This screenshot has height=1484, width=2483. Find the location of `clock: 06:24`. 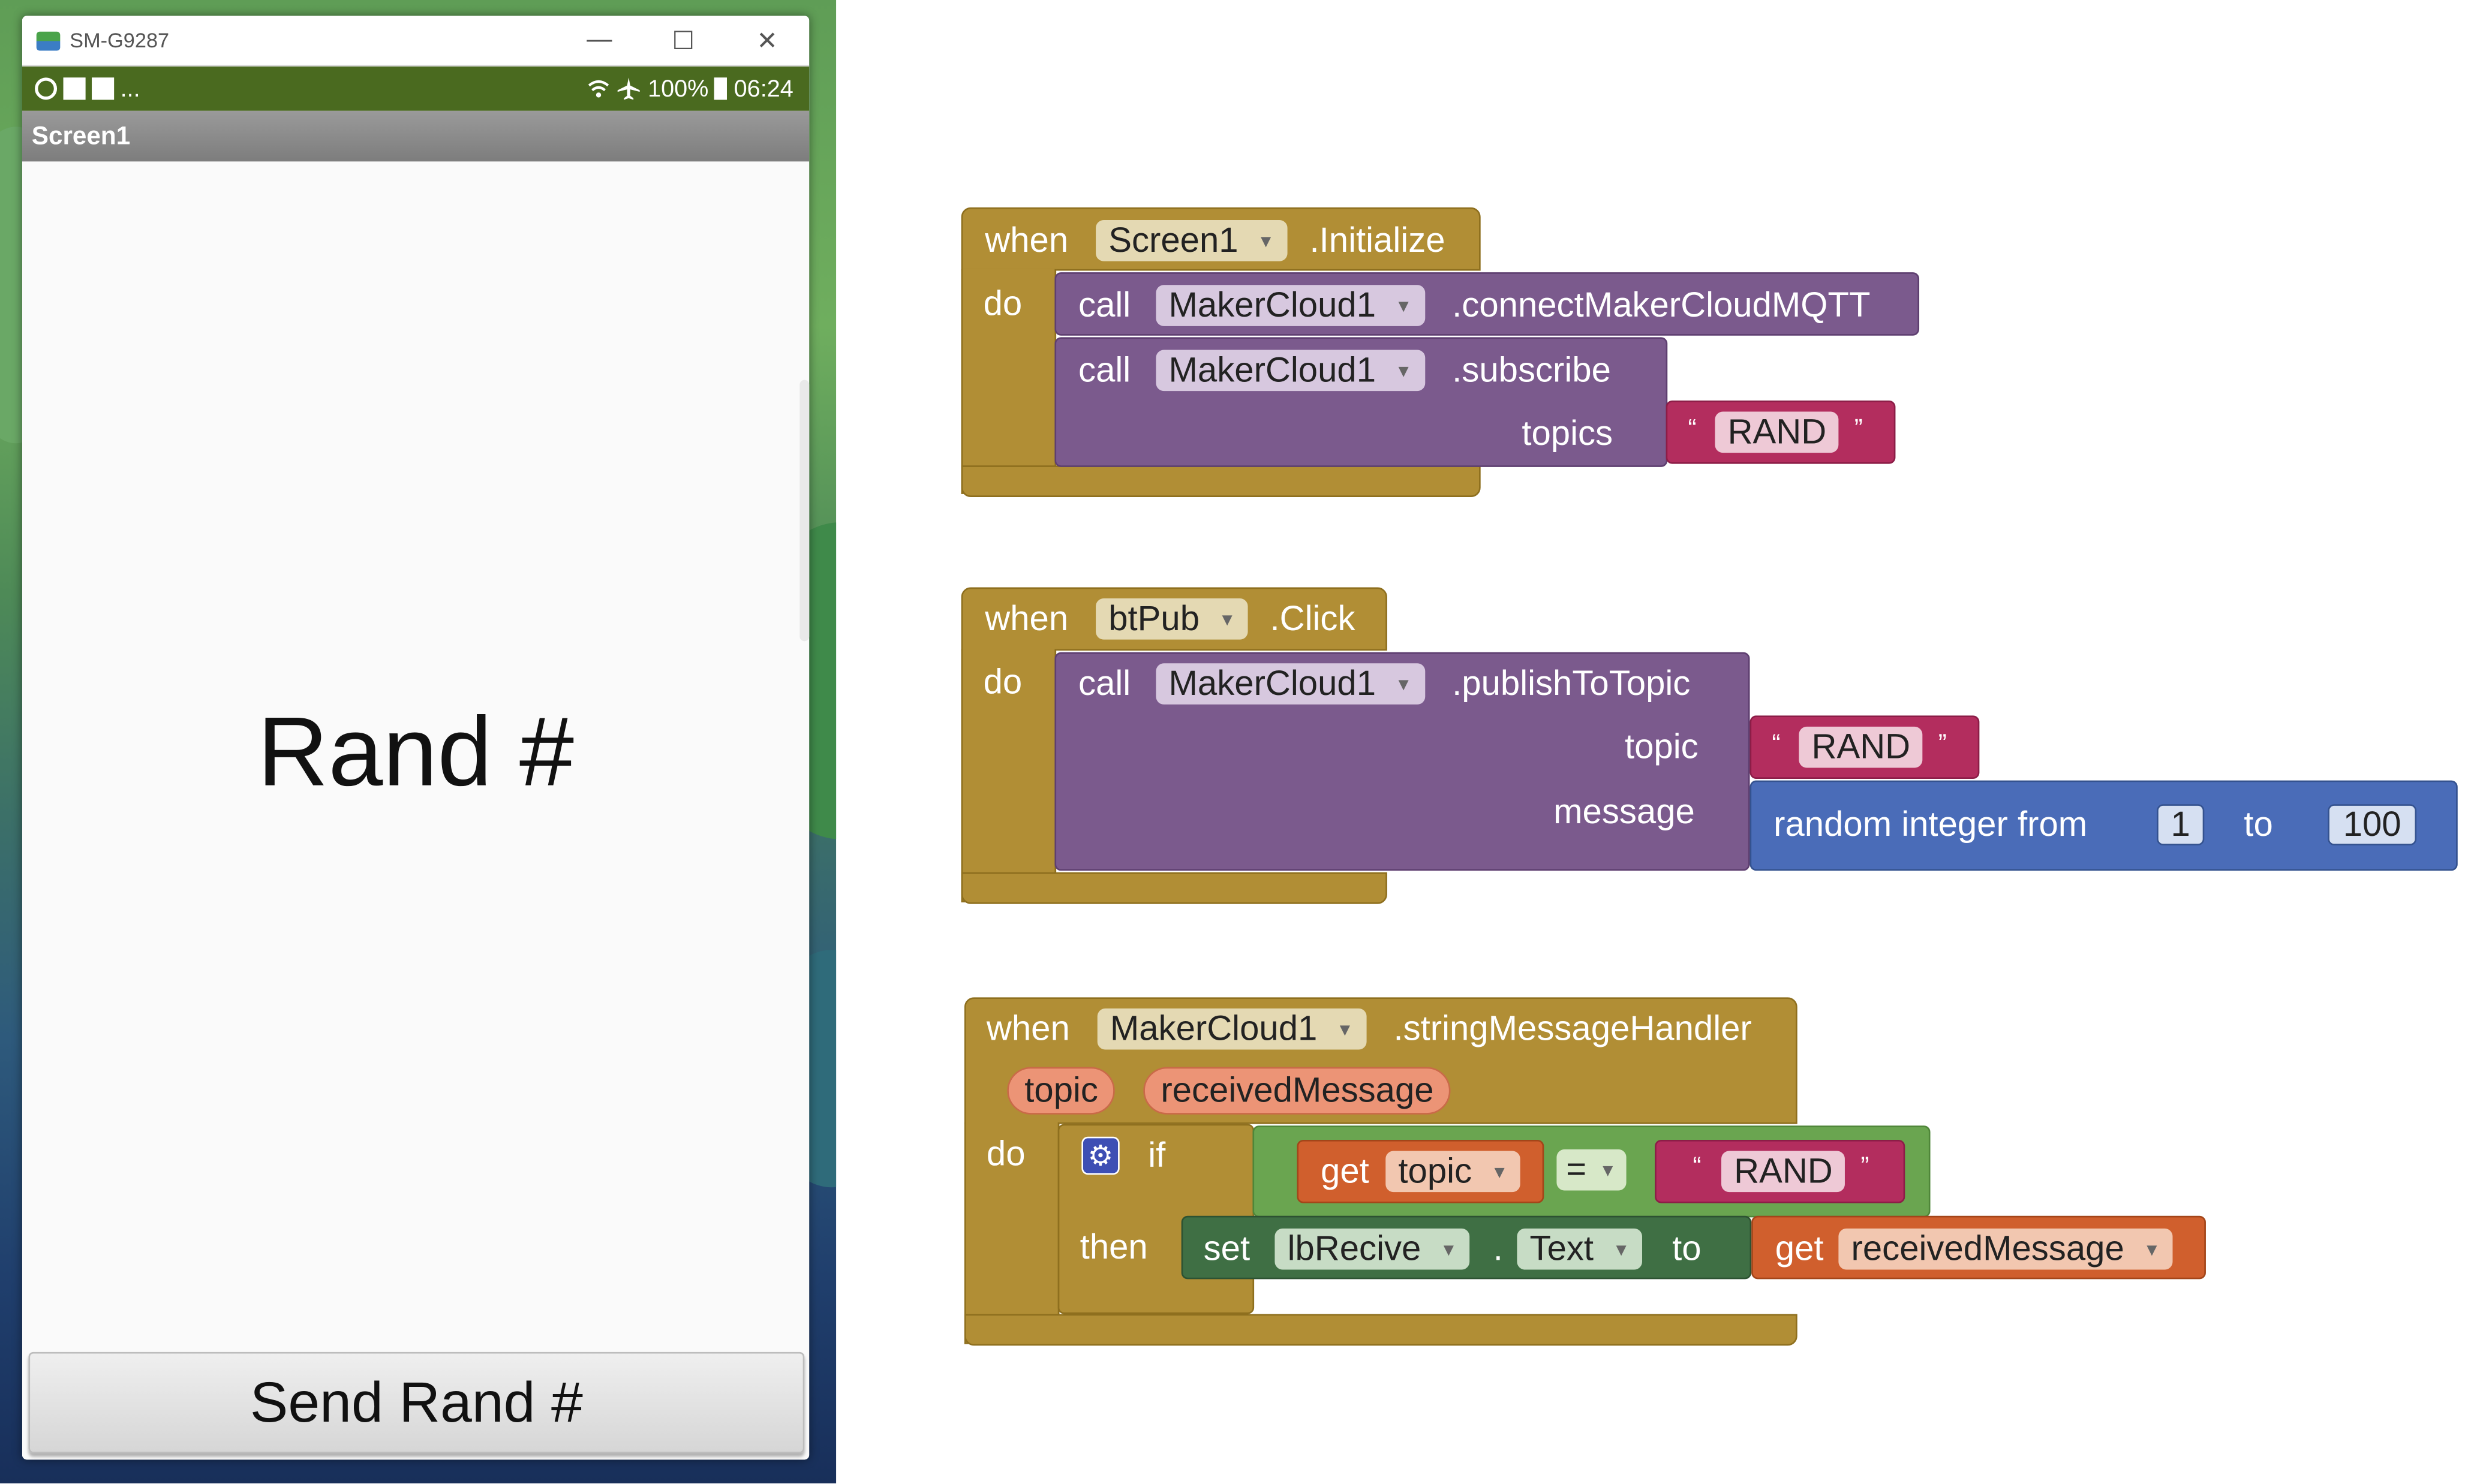

clock: 06:24 is located at coordinates (763, 89).